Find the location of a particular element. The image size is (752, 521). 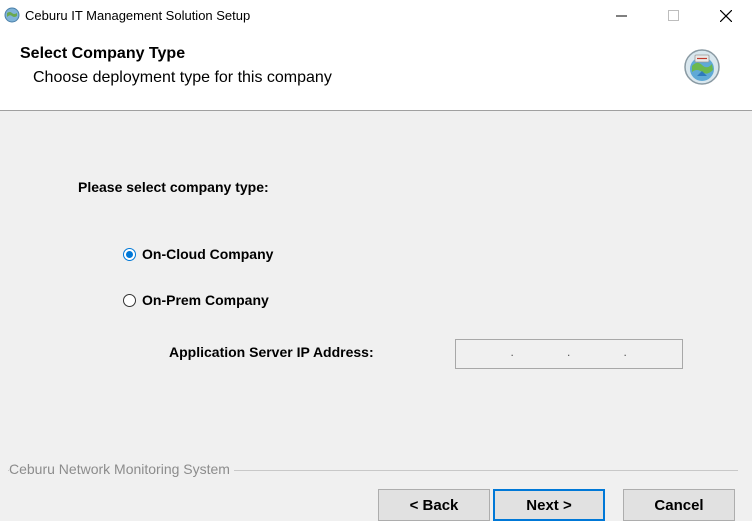

on-cloud-option: On-Cloud Company is located at coordinates (198, 254).